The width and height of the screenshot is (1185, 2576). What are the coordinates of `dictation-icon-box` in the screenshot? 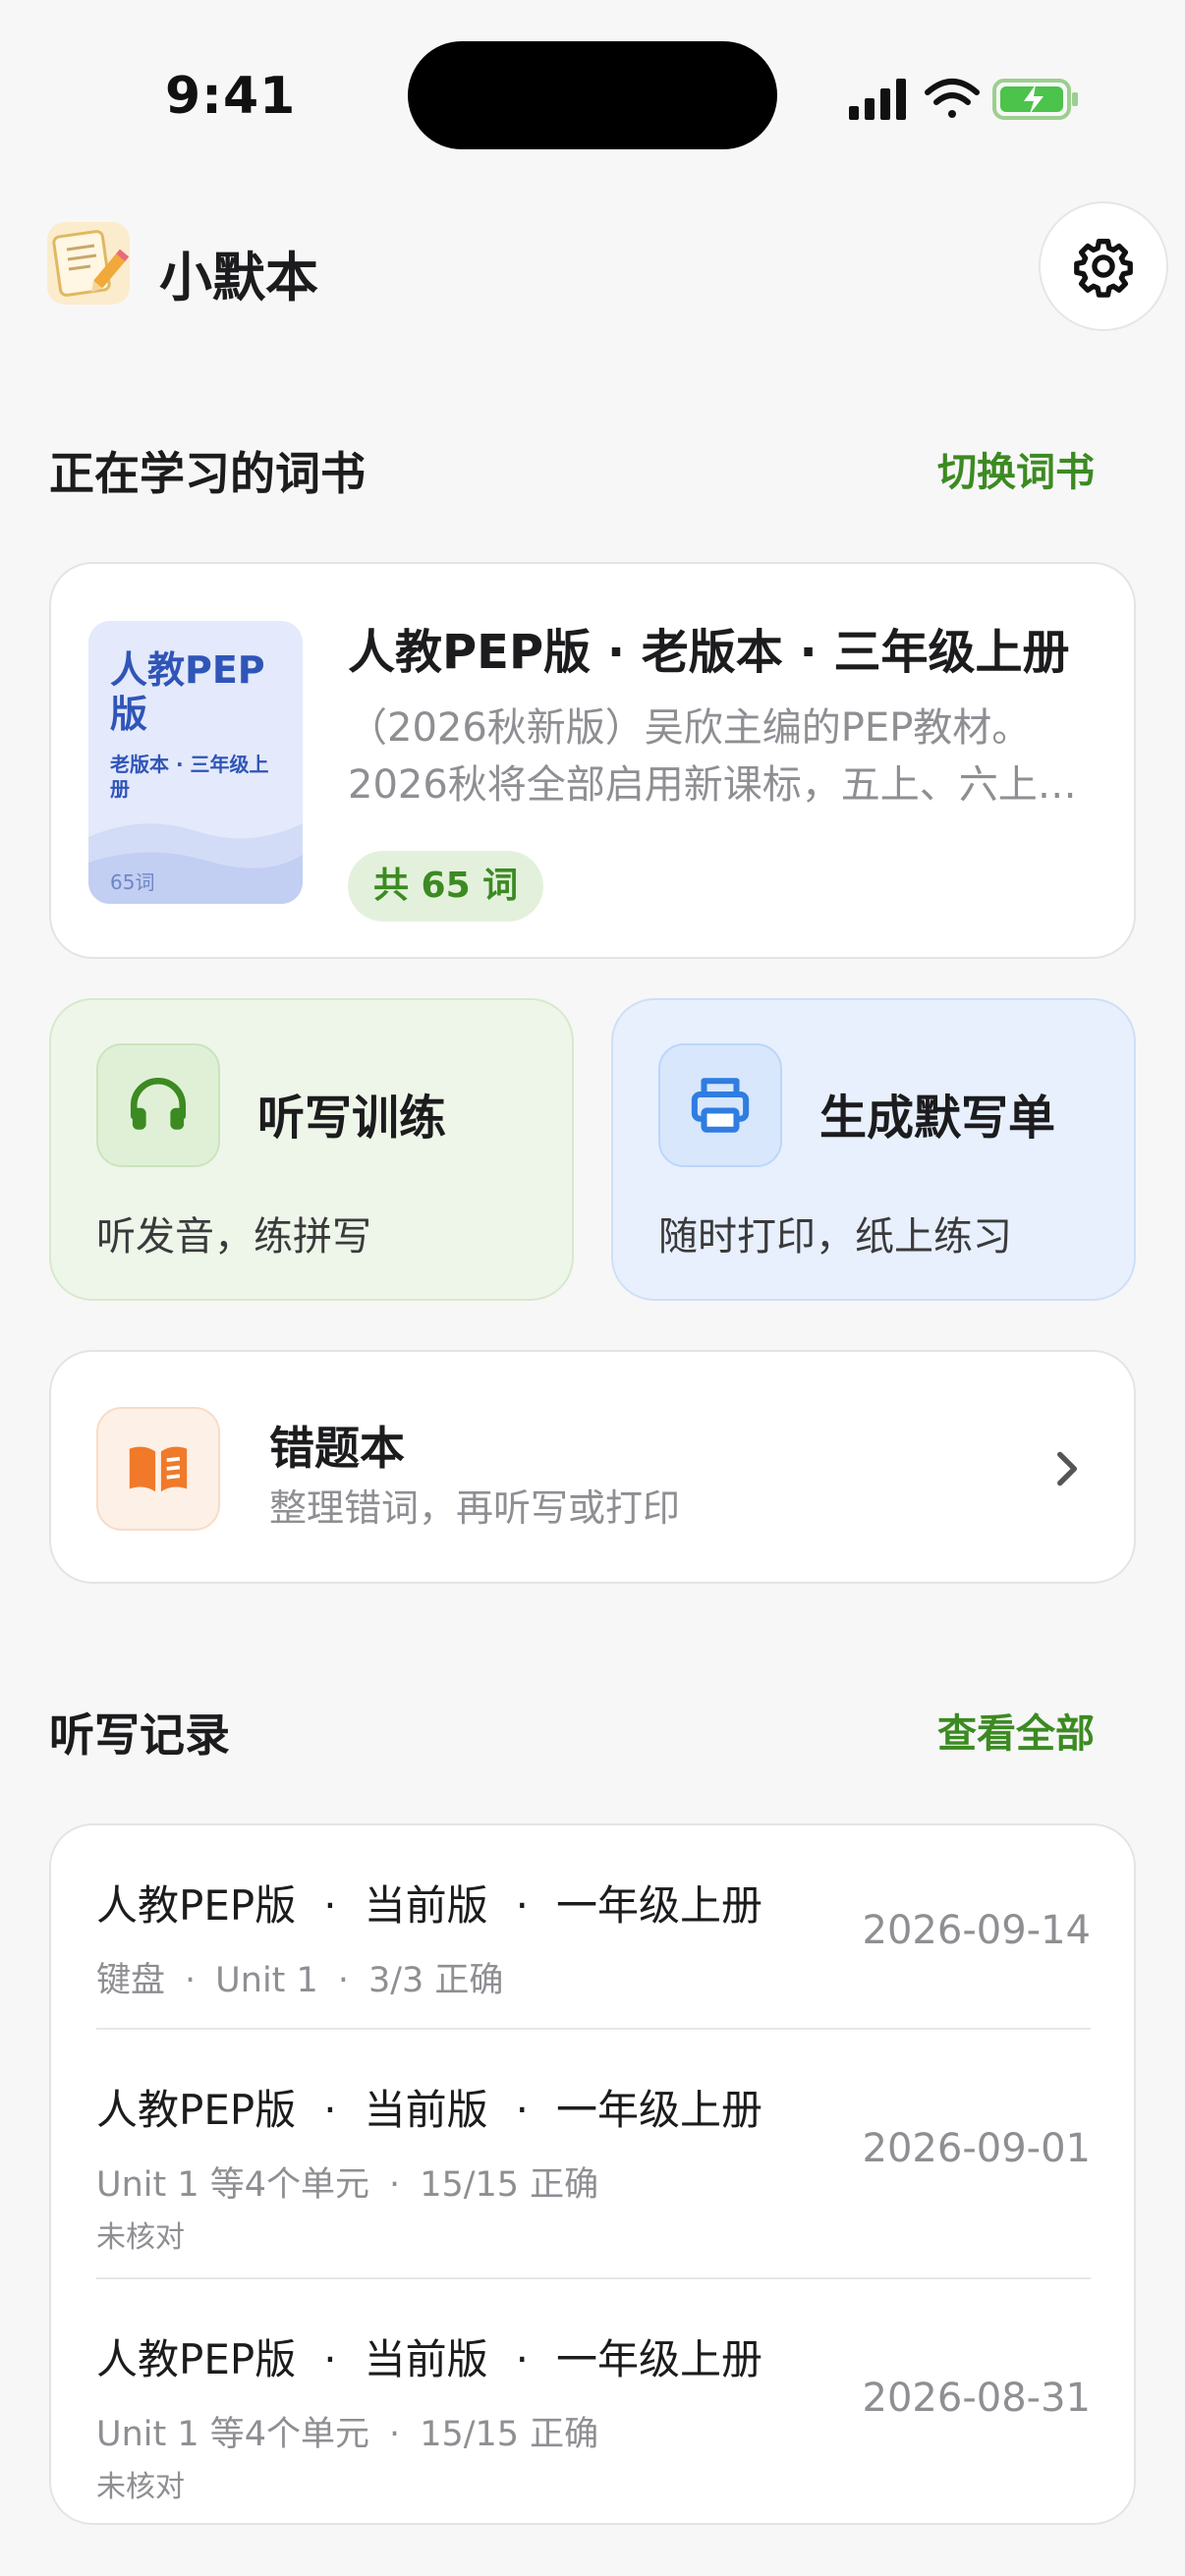 It's located at (158, 1105).